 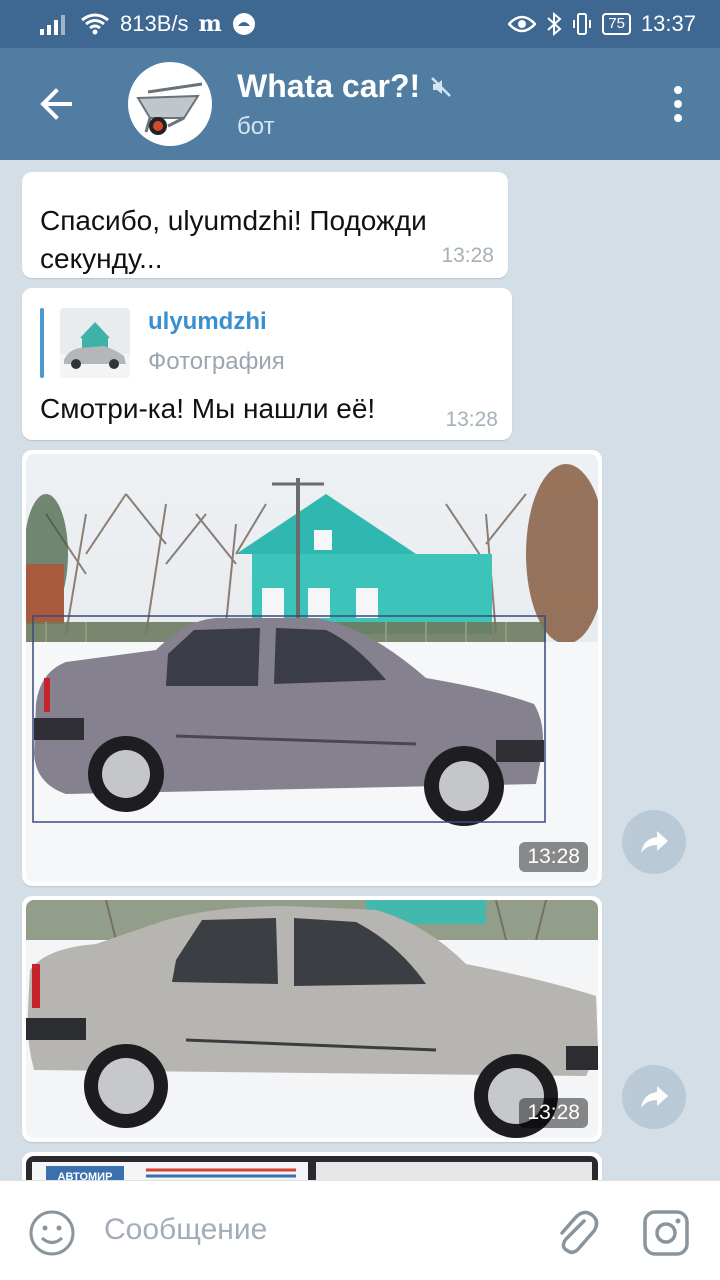 I want to click on eye-icon, so click(x=522, y=24).